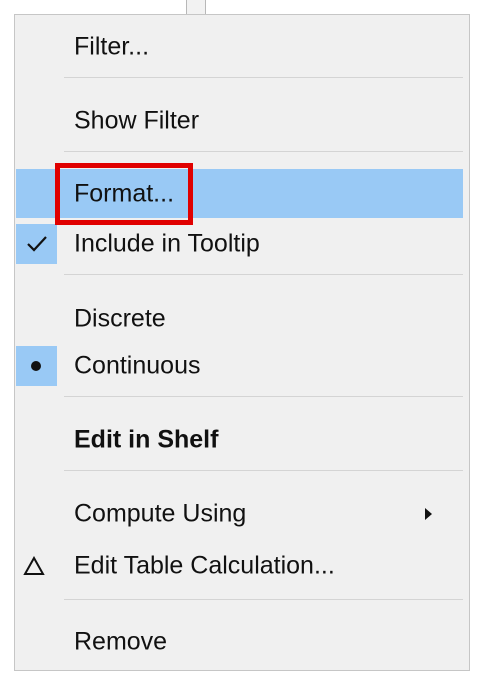  I want to click on menu-item-compute-using: Compute Using, so click(242, 514).